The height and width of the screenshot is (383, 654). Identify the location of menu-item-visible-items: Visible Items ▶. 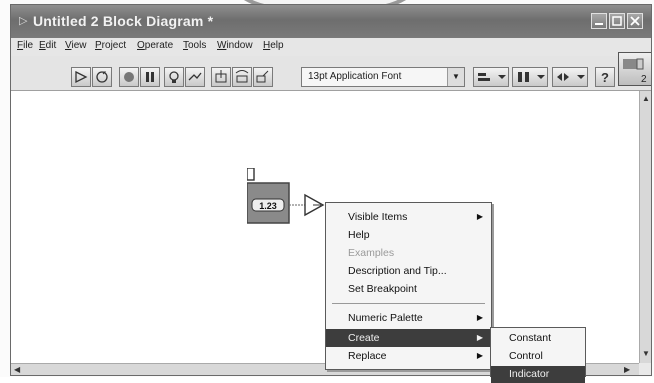
(408, 217).